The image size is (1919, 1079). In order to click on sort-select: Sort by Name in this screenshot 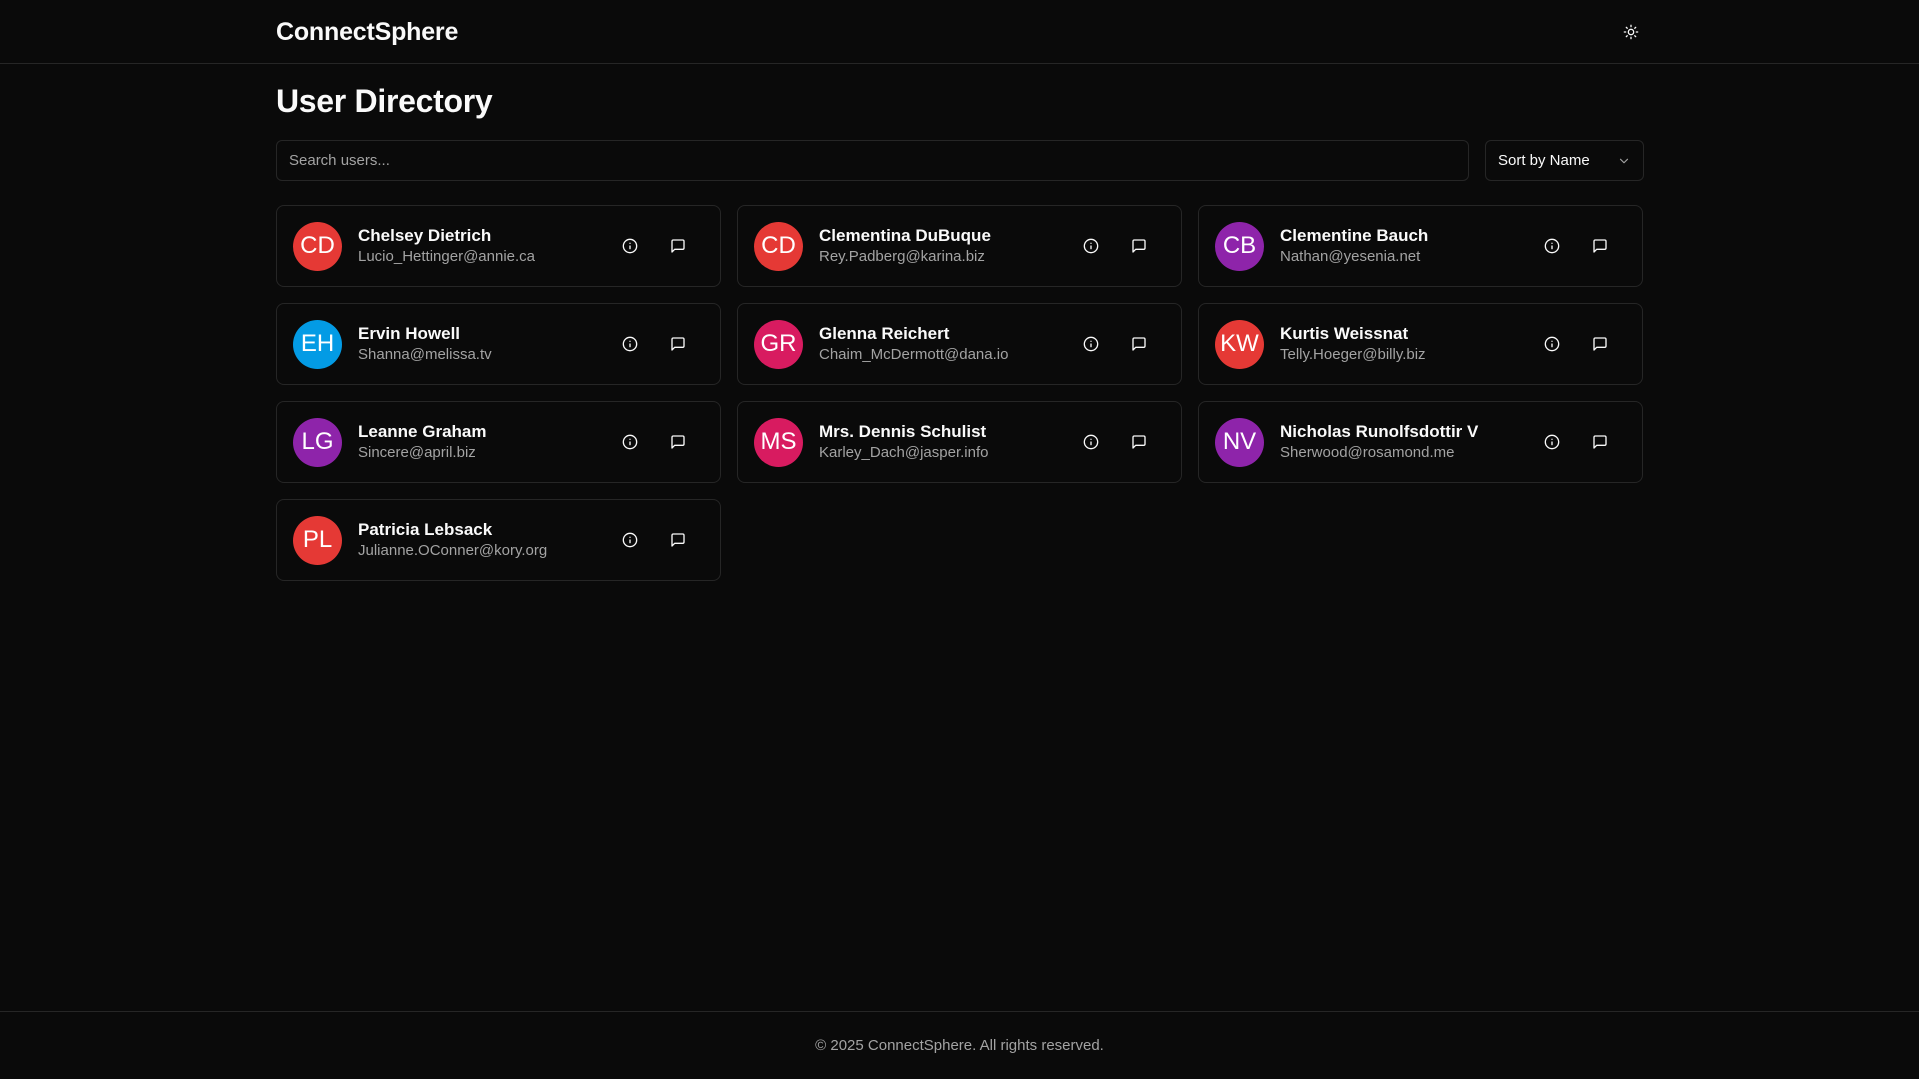, I will do `click(1564, 160)`.